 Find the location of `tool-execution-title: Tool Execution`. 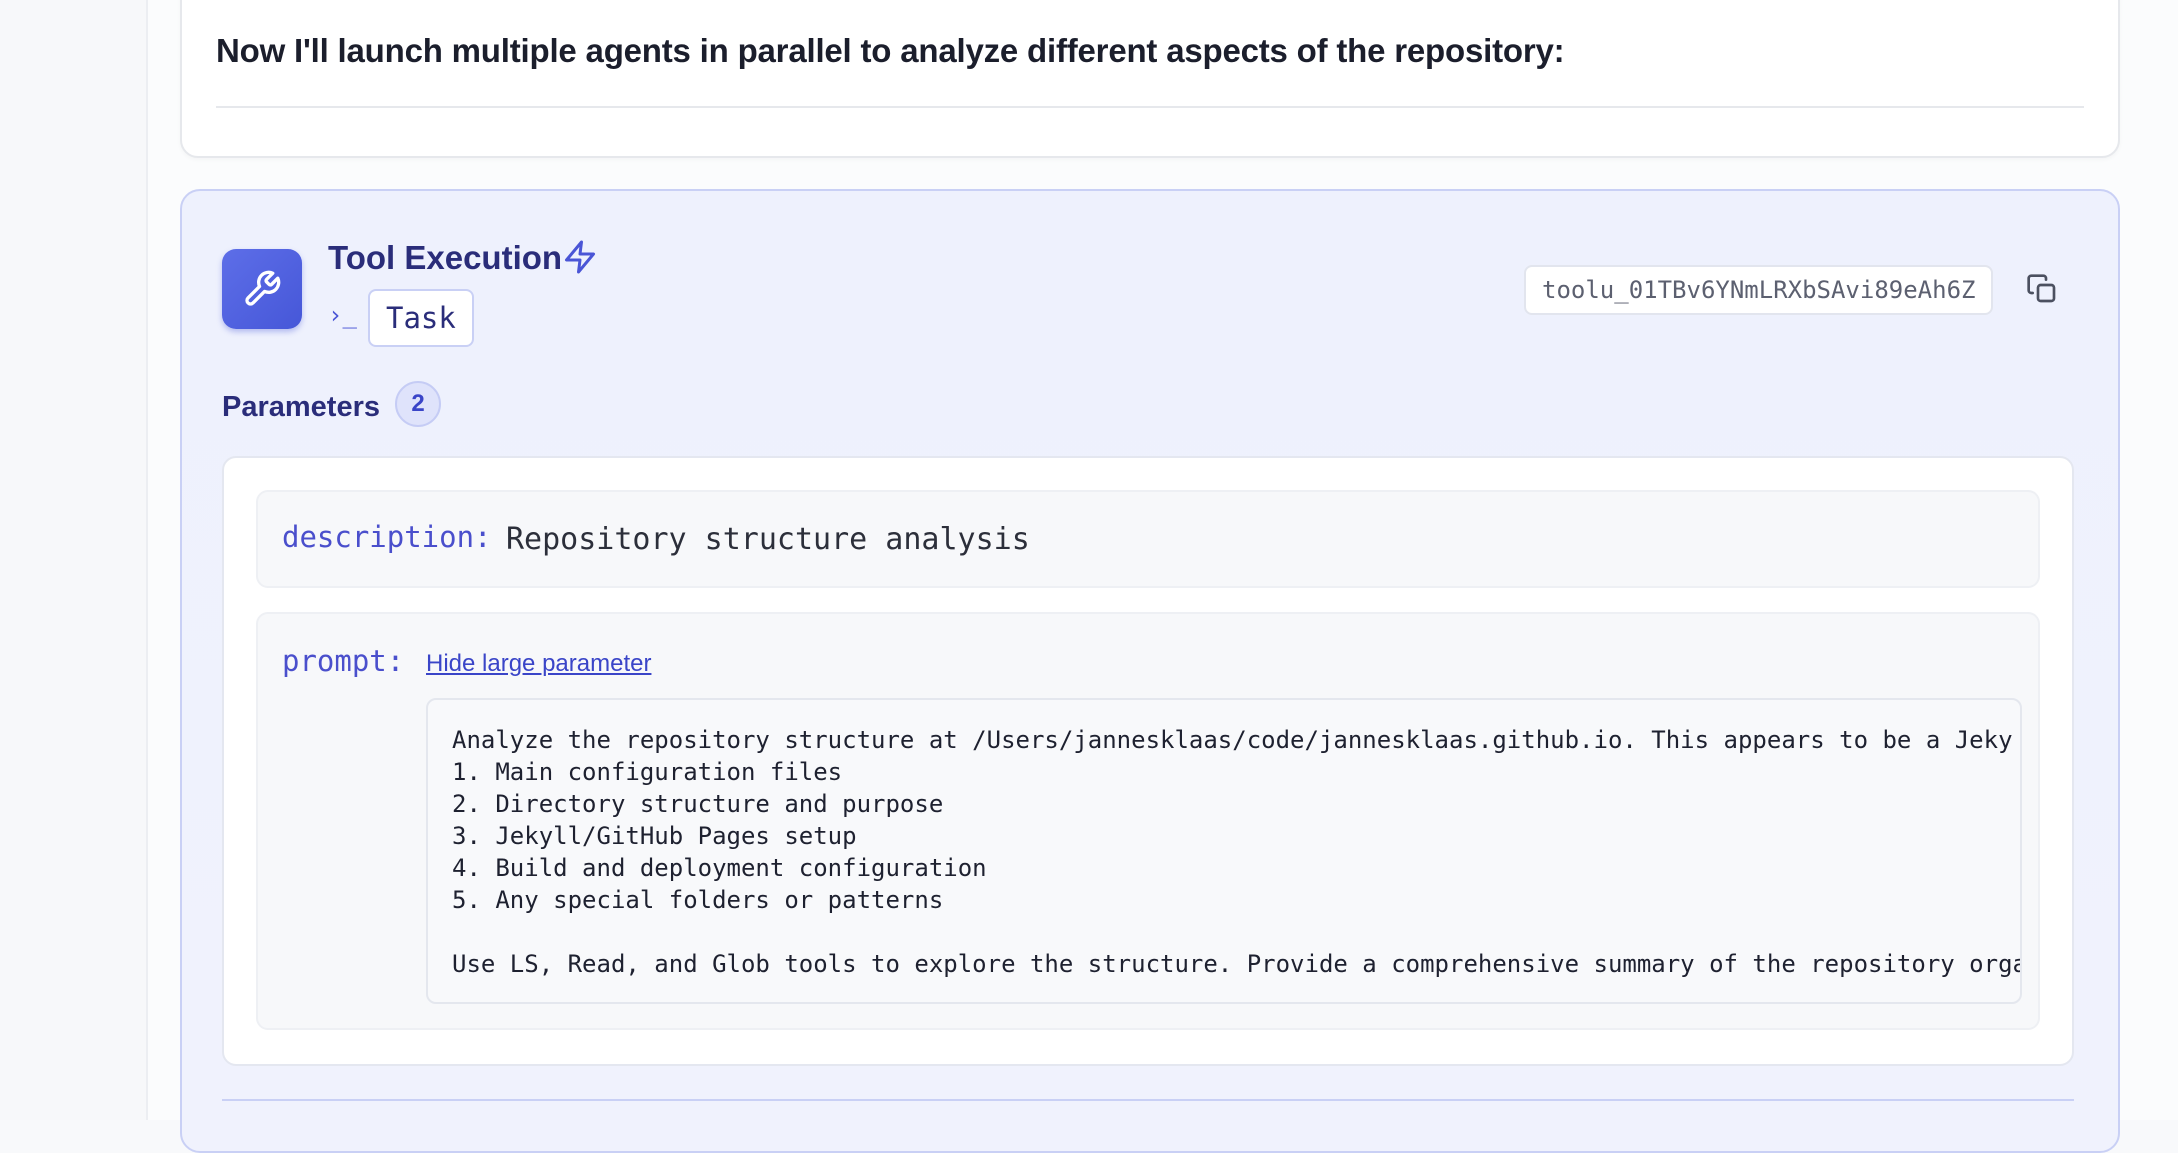

tool-execution-title: Tool Execution is located at coordinates (445, 257).